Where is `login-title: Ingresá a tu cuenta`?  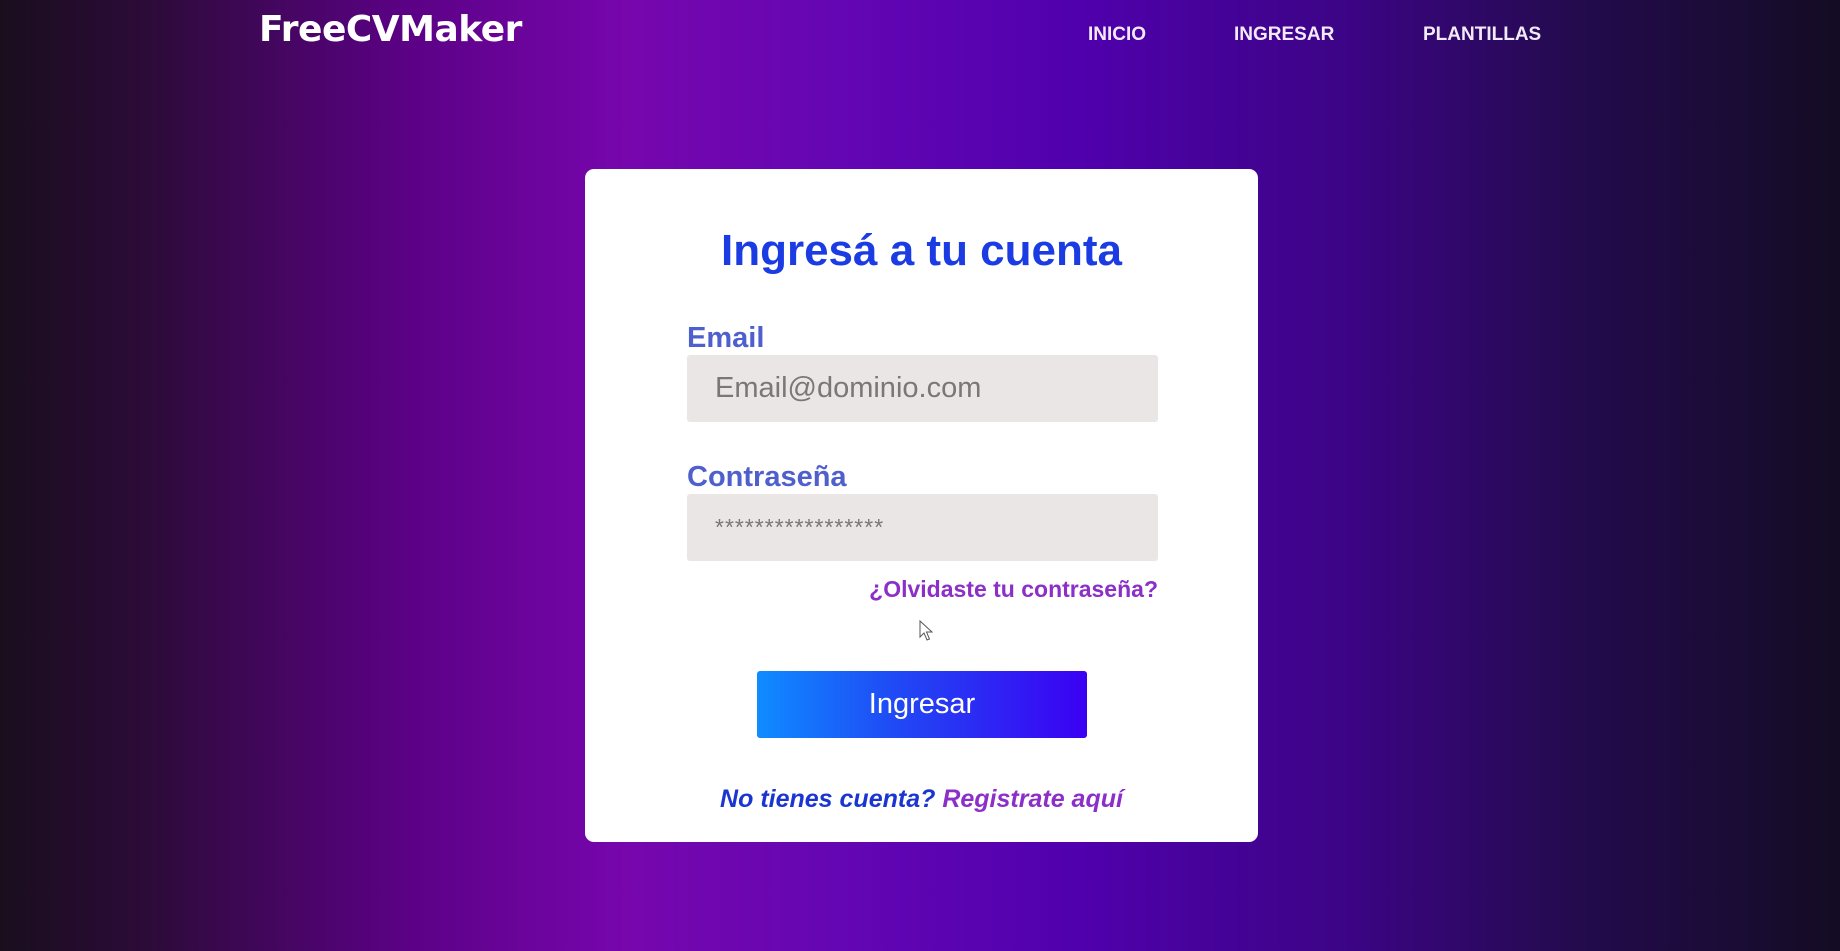 login-title: Ingresá a tu cuenta is located at coordinates (921, 250).